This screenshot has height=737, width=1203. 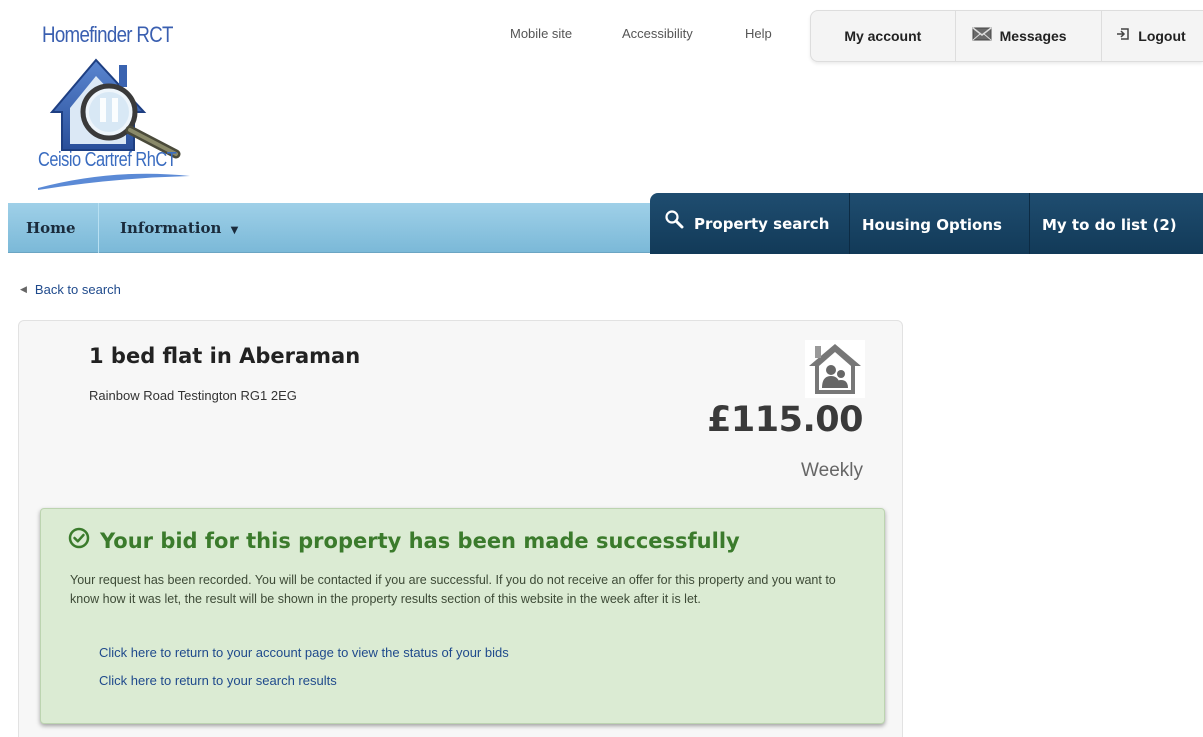 I want to click on caret-down-icon: ▼, so click(x=234, y=230).